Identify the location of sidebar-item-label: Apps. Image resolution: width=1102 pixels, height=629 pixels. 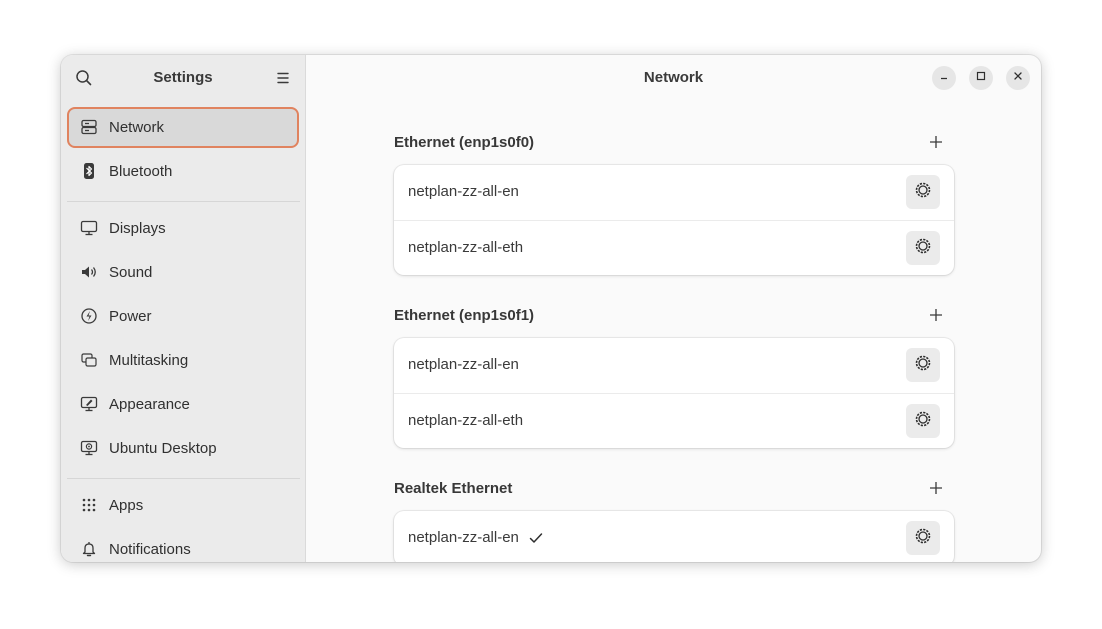
(126, 505).